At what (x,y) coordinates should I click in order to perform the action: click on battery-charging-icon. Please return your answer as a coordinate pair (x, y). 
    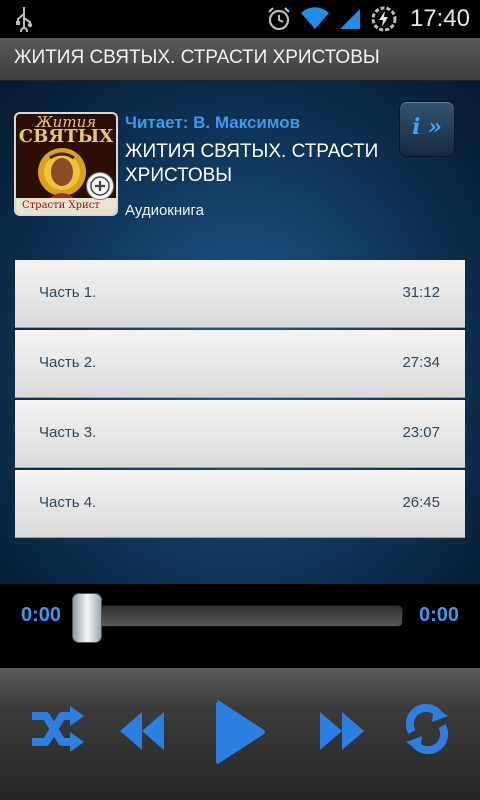
    Looking at the image, I should click on (384, 19).